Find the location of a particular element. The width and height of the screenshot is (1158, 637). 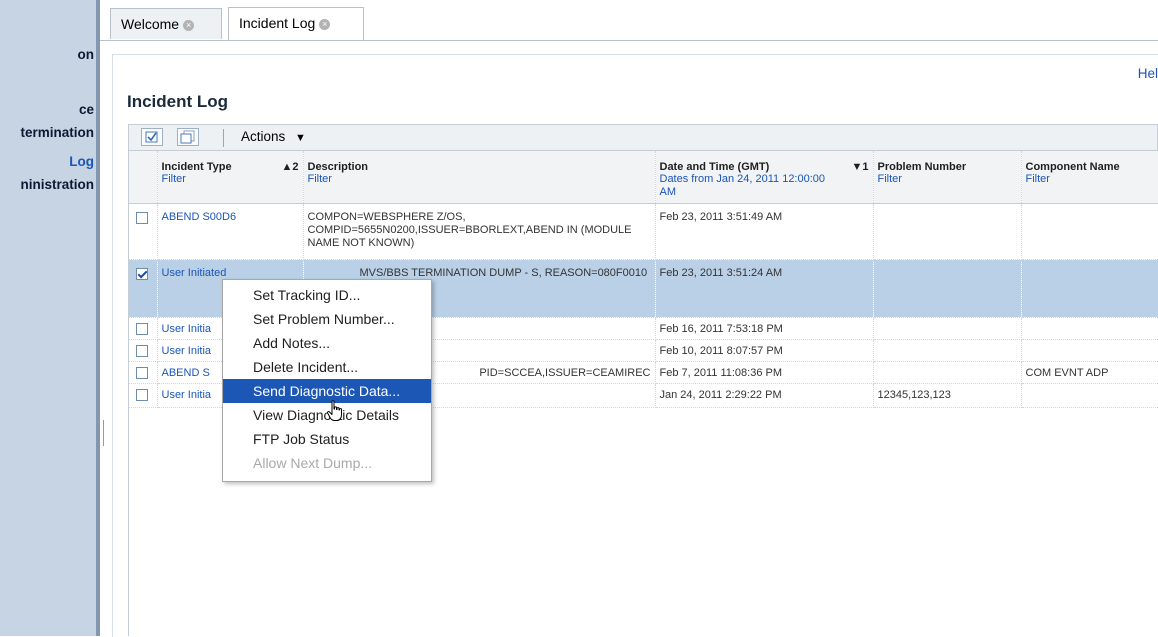

select-all-button is located at coordinates (152, 137).